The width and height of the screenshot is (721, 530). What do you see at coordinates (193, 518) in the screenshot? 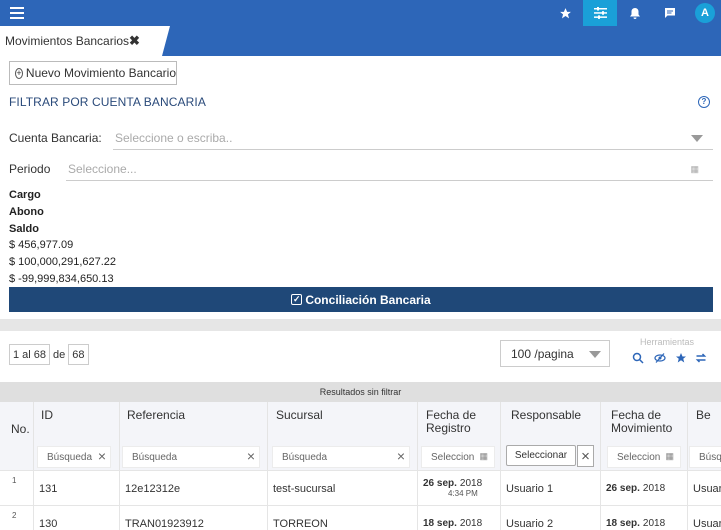
I see `cell-referencia: TRAN01923912` at bounding box center [193, 518].